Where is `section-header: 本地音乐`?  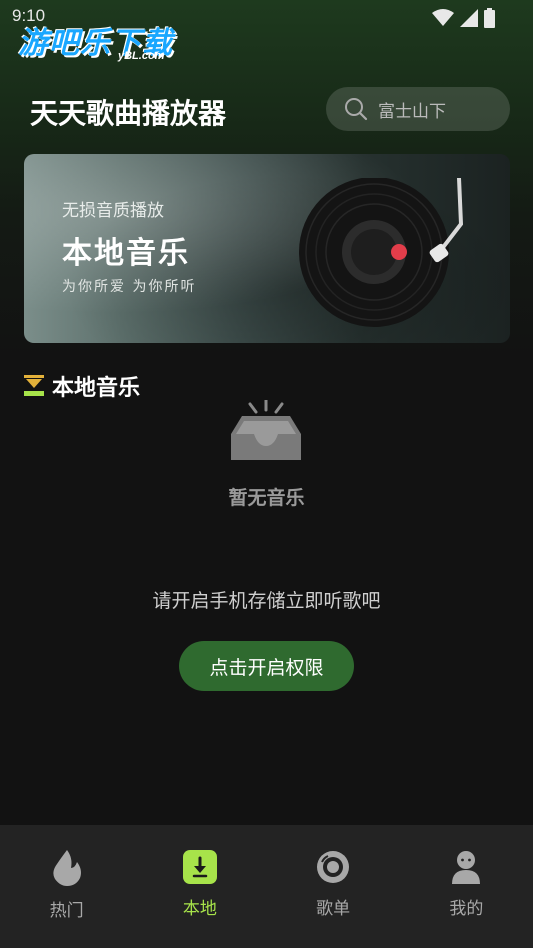 section-header: 本地音乐 is located at coordinates (82, 386).